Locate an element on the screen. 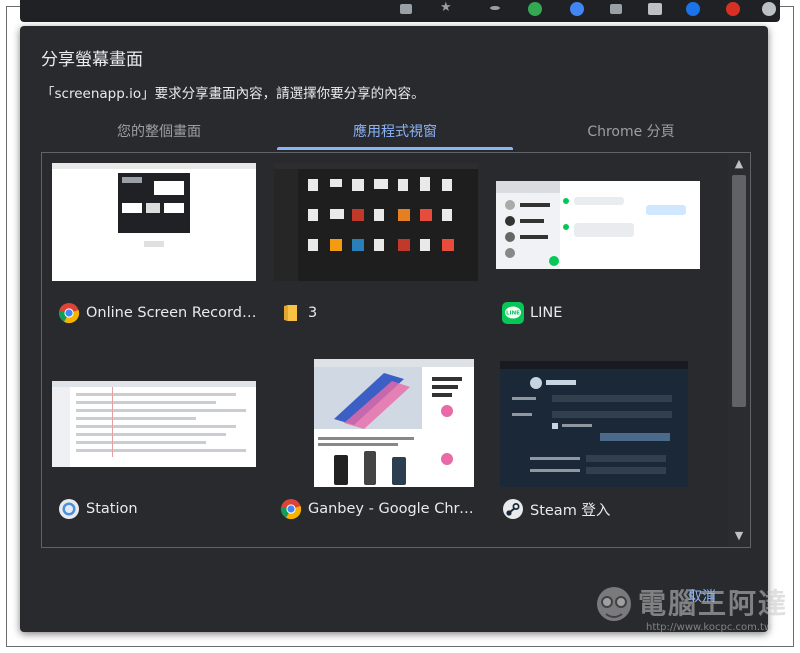  tab-chrome-tab: Chrome 分頁 is located at coordinates (631, 134).